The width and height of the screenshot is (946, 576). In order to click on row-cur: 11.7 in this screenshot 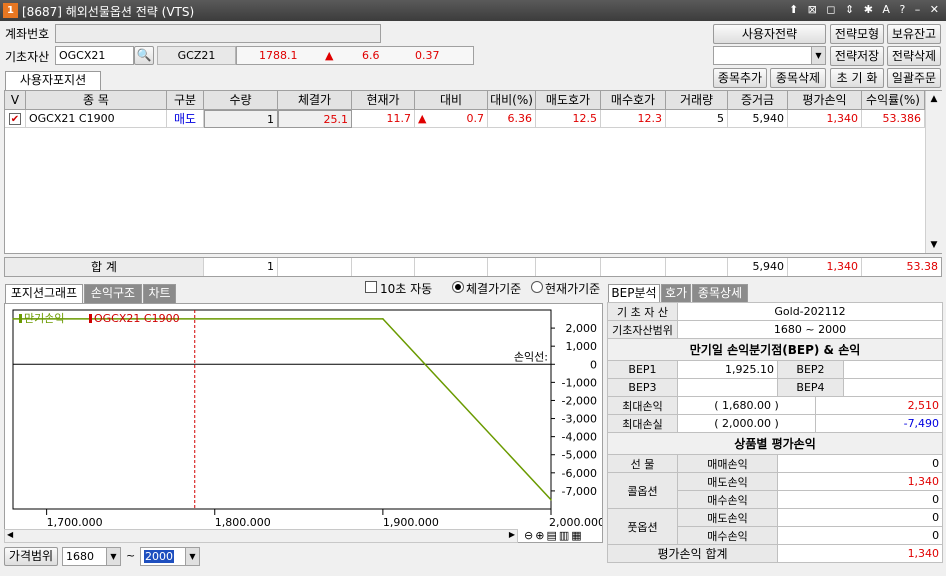, I will do `click(383, 119)`.